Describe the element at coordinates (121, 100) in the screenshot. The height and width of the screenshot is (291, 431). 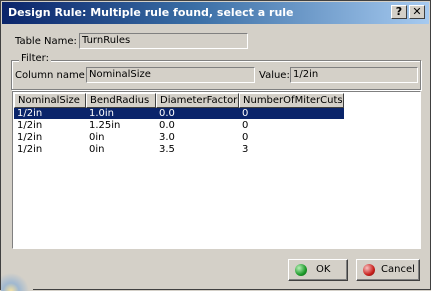
I see `column-header-bendradius: BendRadius` at that location.